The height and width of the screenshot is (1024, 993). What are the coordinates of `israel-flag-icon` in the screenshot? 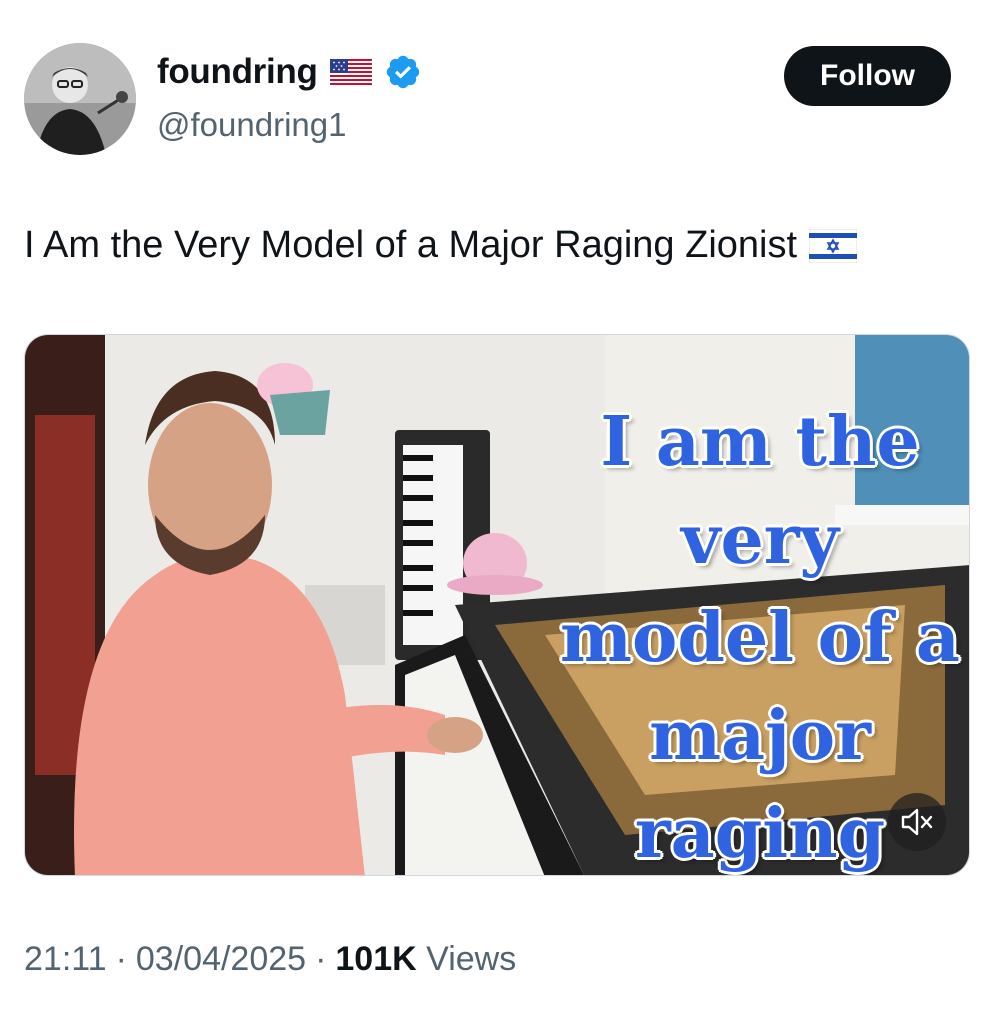 It's located at (833, 245).